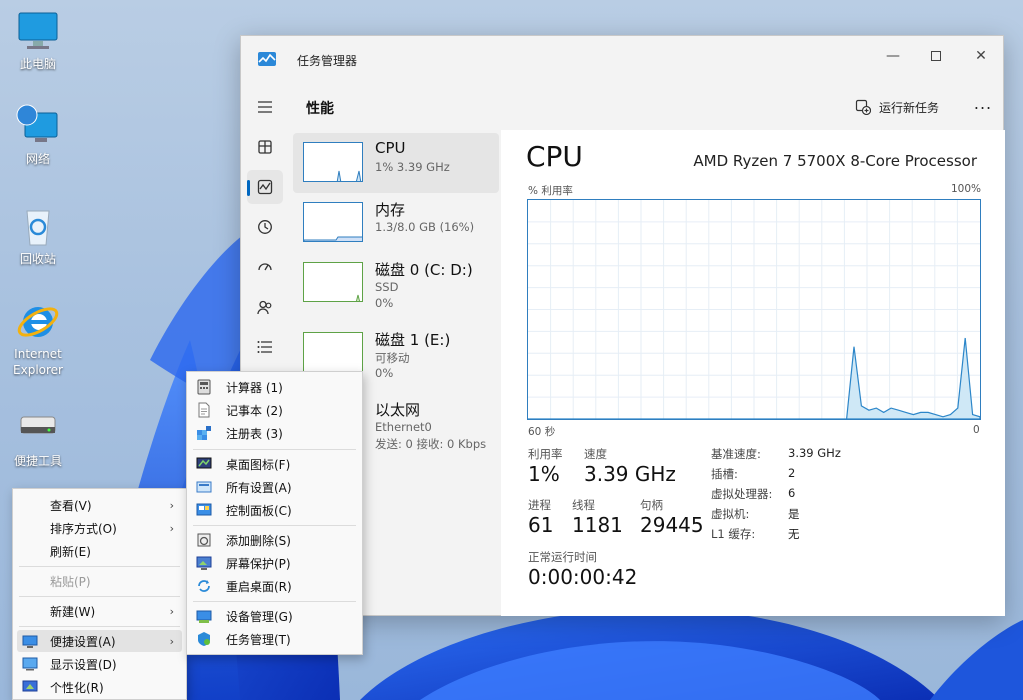 The image size is (1023, 700). Describe the element at coordinates (38, 437) in the screenshot. I see `desktop-icon-handy-tools: 便捷工具` at that location.